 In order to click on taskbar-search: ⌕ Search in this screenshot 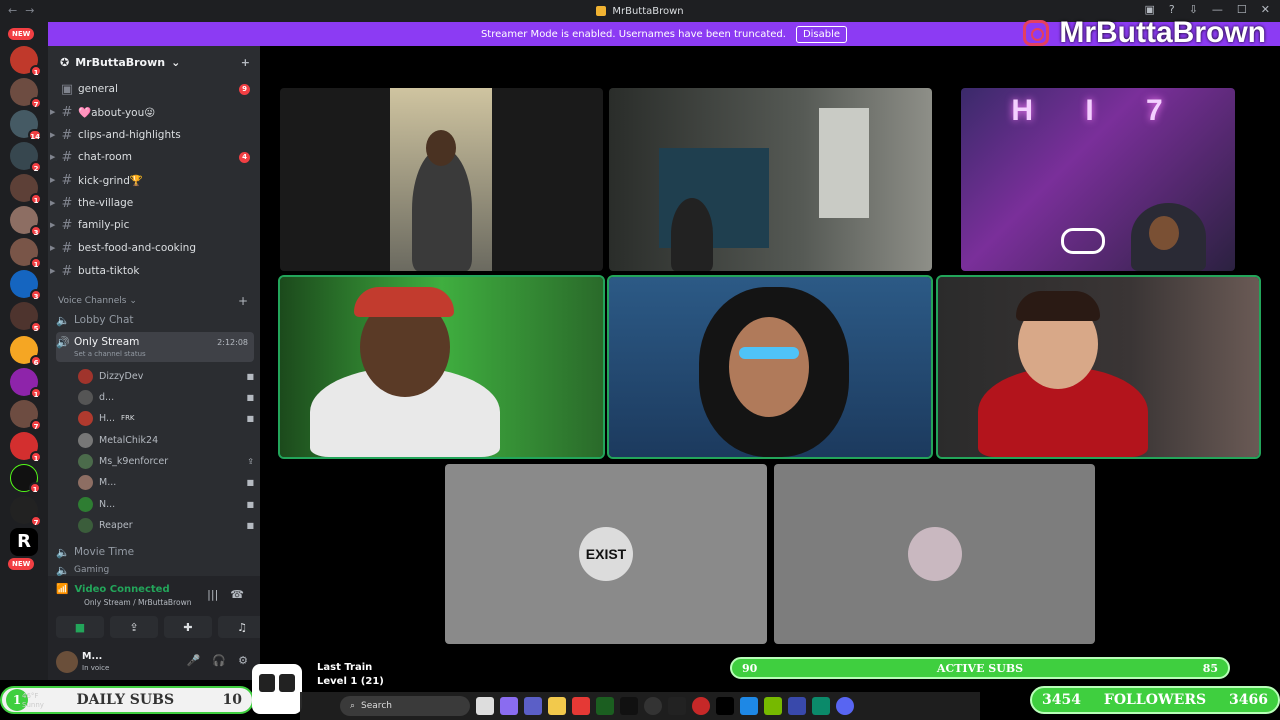, I will do `click(405, 706)`.